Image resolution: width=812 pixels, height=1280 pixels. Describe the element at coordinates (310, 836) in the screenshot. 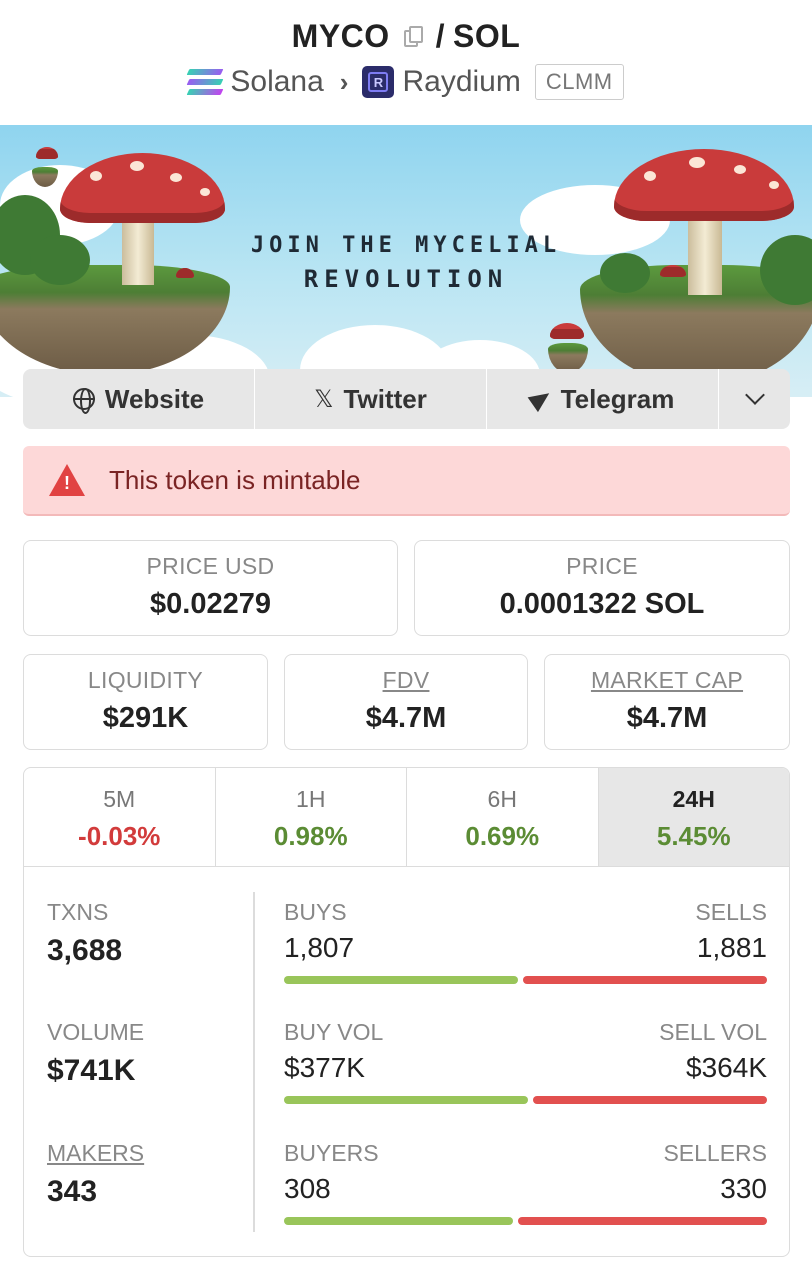

I see `price-change: 0.98%` at that location.